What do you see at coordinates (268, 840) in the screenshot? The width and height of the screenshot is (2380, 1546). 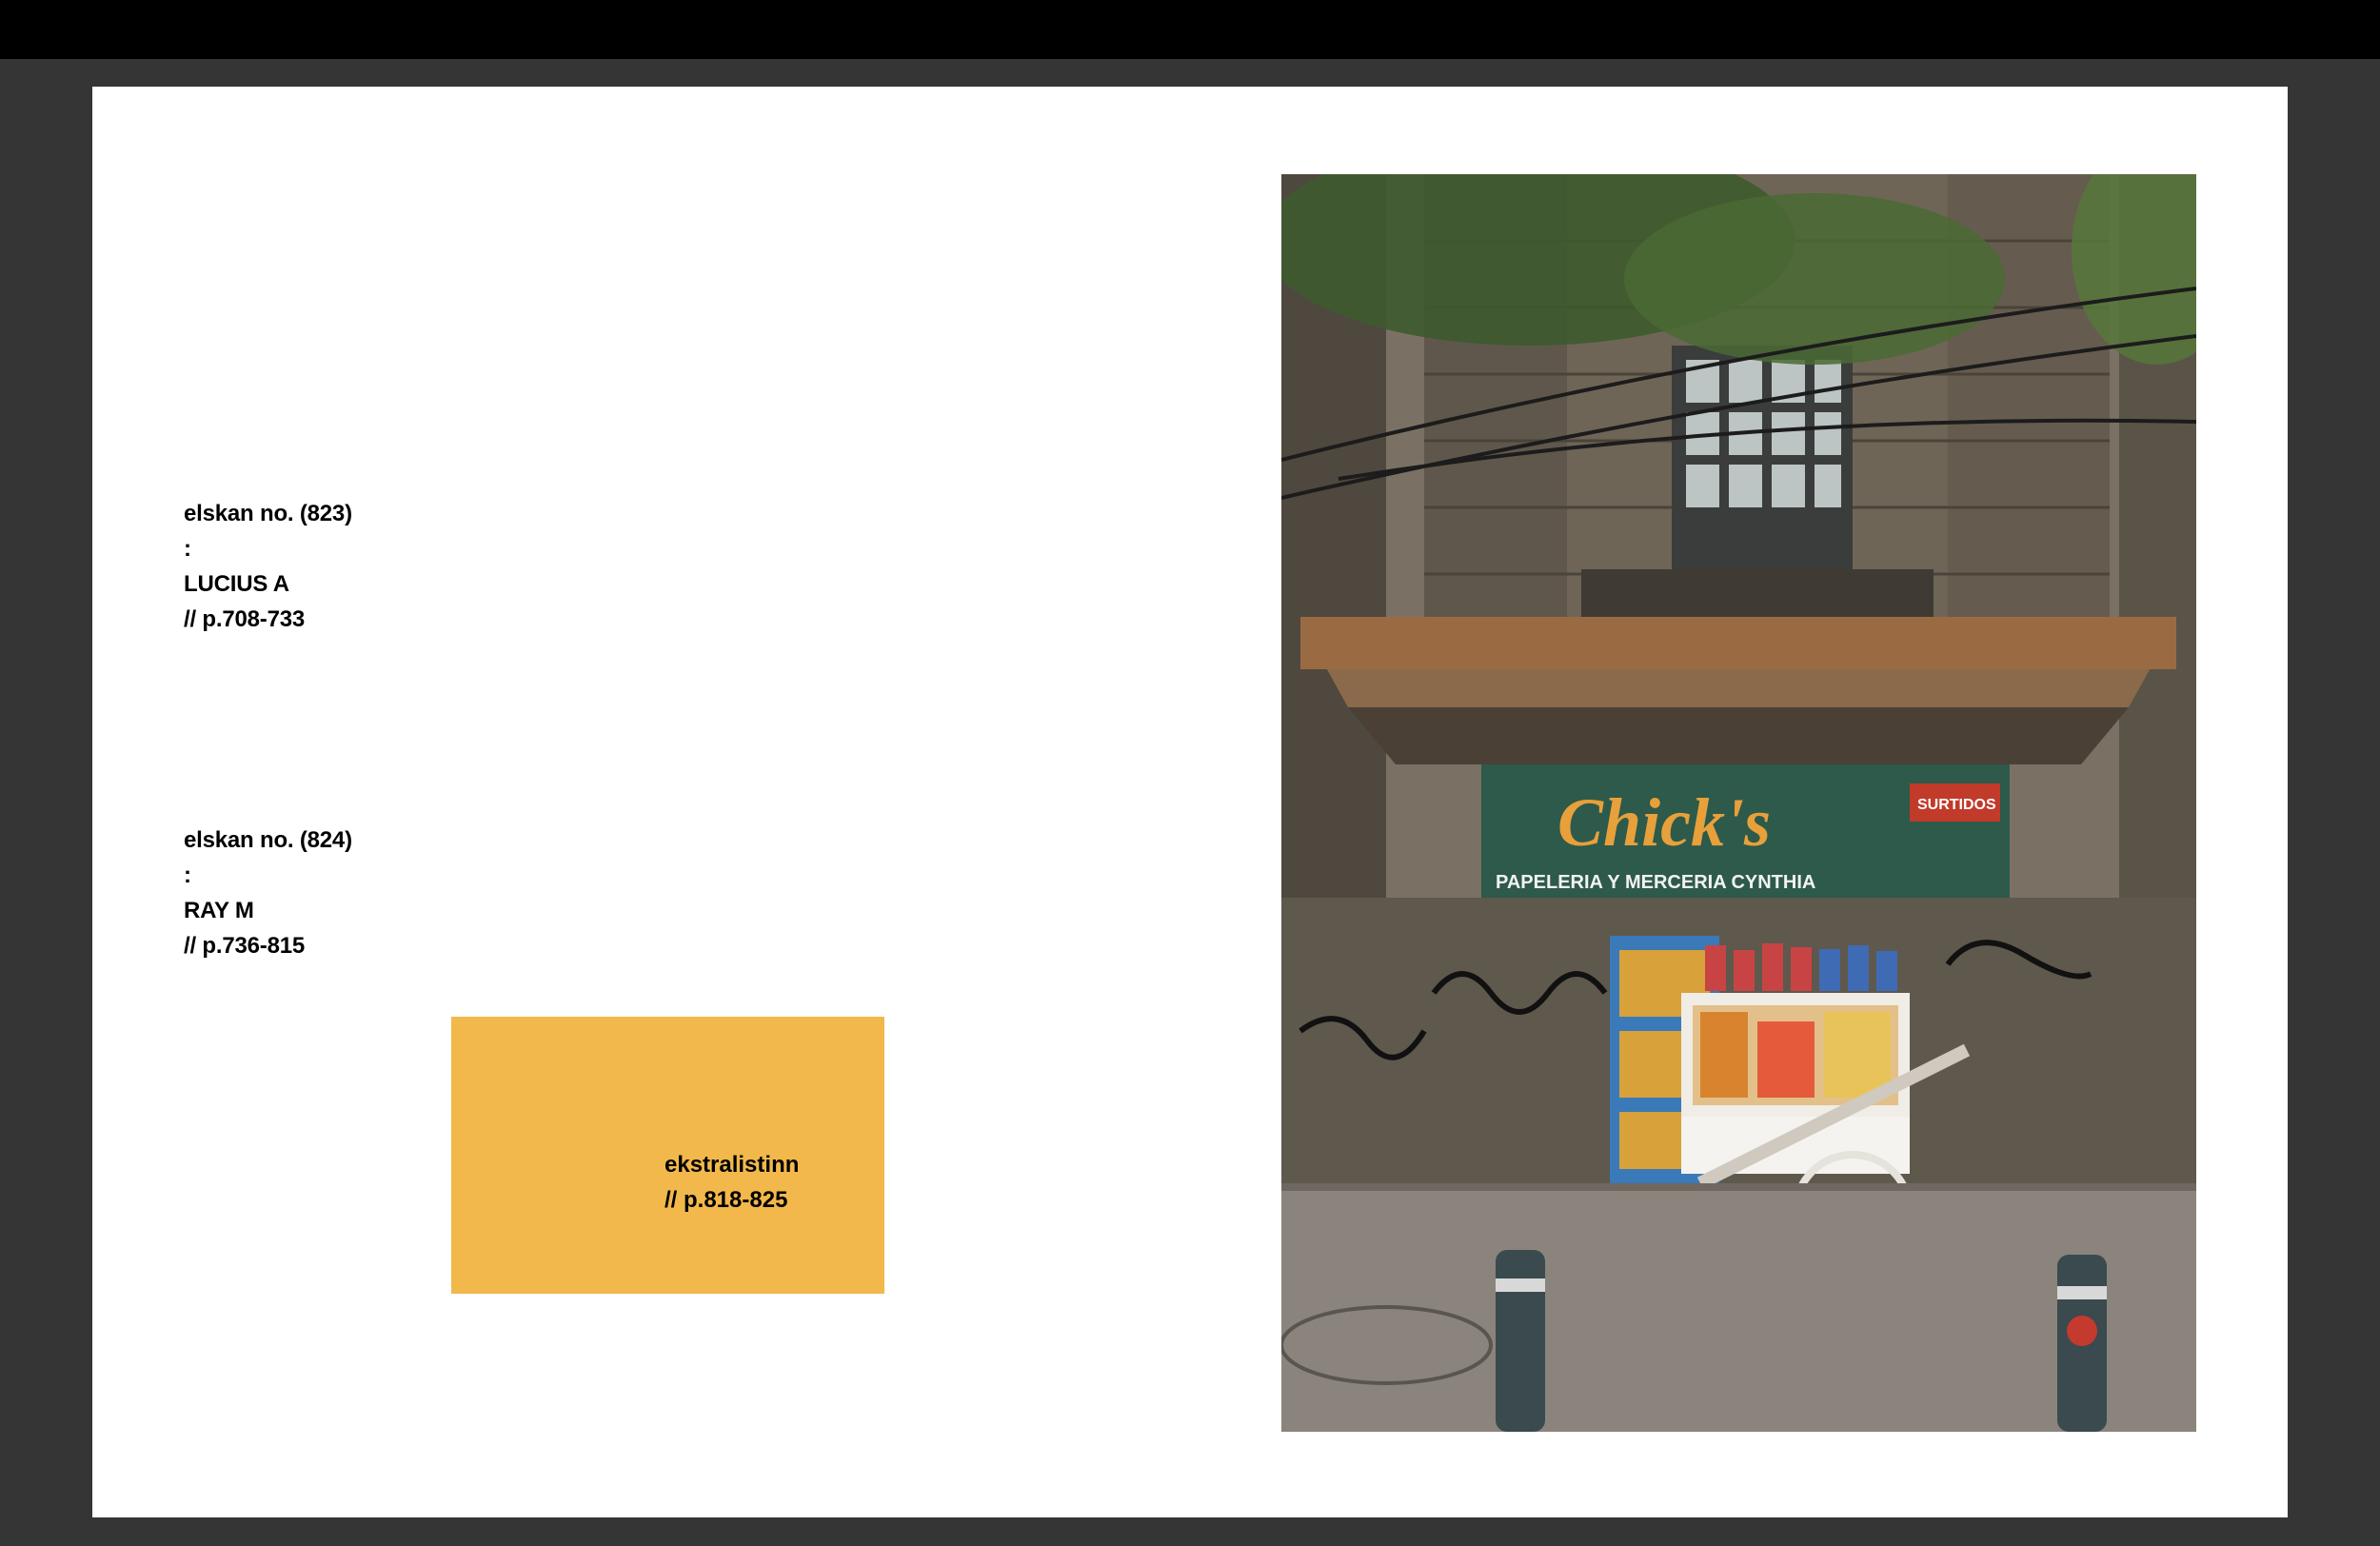 I see `entry-number: elskan no. (824)` at bounding box center [268, 840].